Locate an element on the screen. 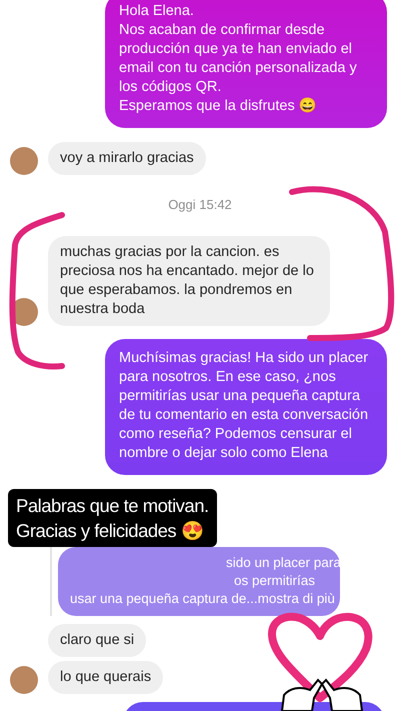 The height and width of the screenshot is (711, 400). sticker-text: Palabras que te motivan. is located at coordinates (112, 506).